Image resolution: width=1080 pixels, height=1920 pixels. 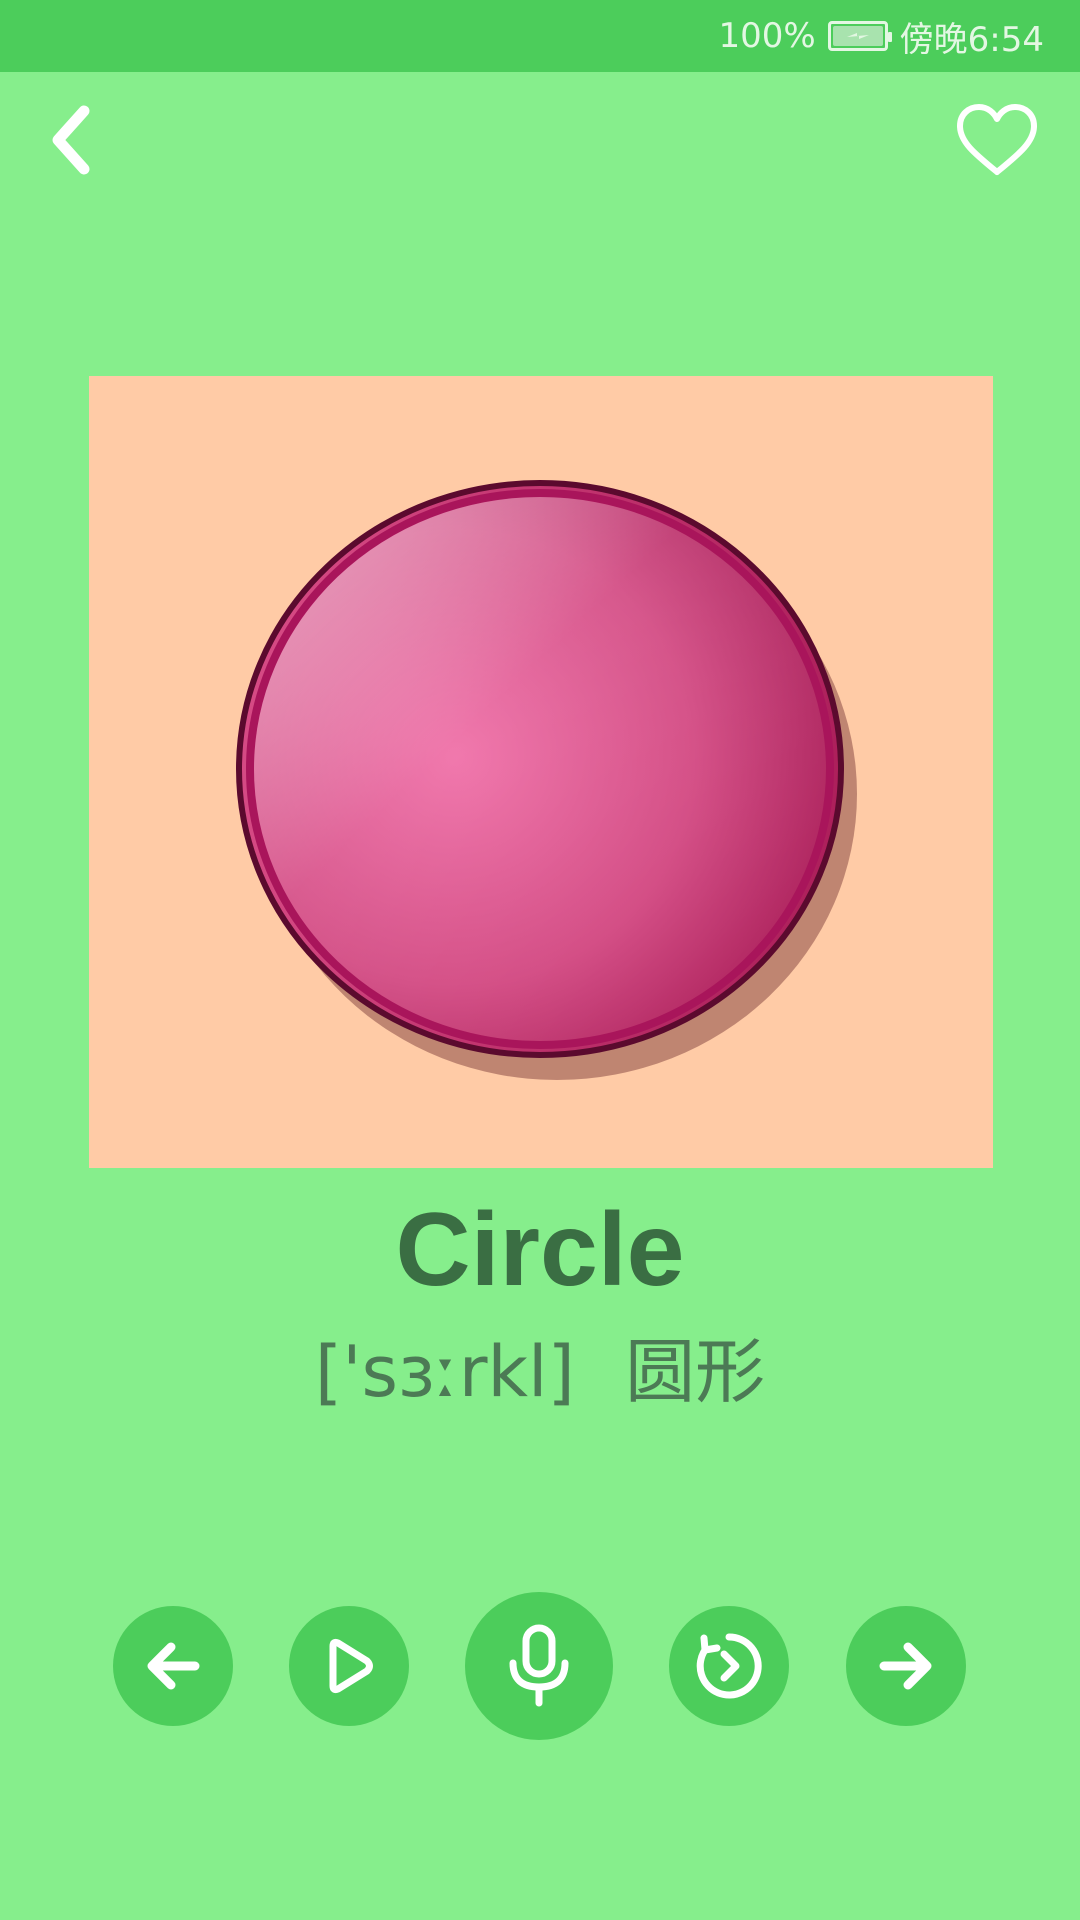 I want to click on record-button, so click(x=539, y=1666).